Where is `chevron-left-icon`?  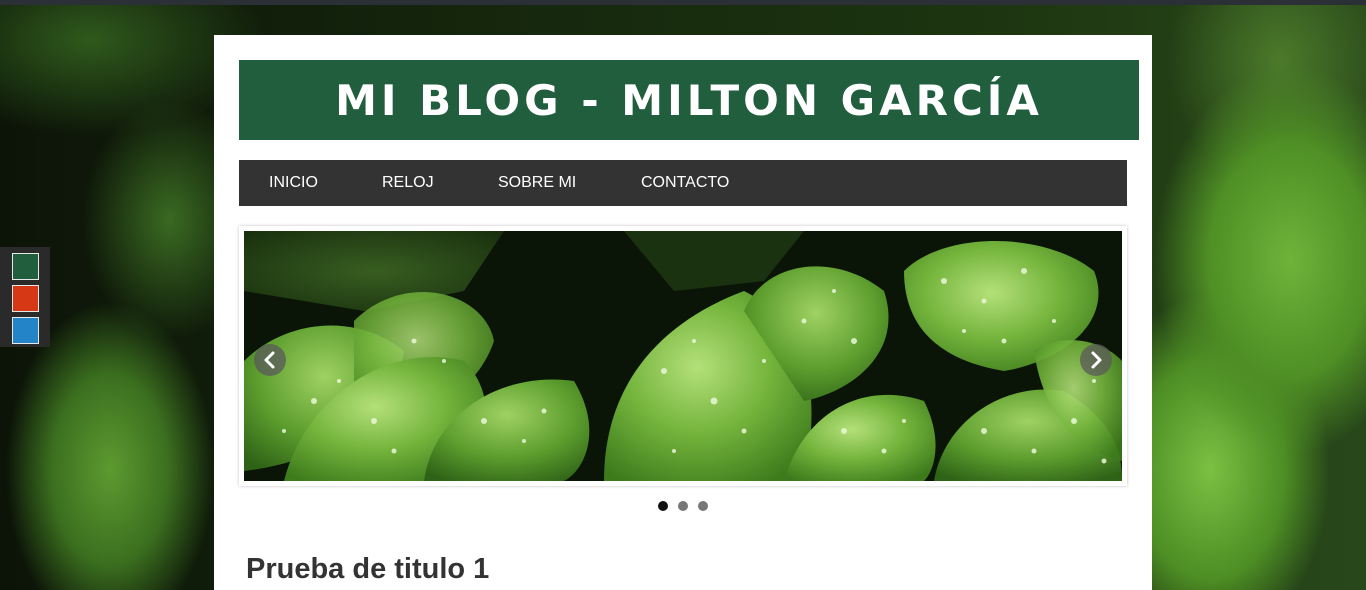 chevron-left-icon is located at coordinates (269, 360).